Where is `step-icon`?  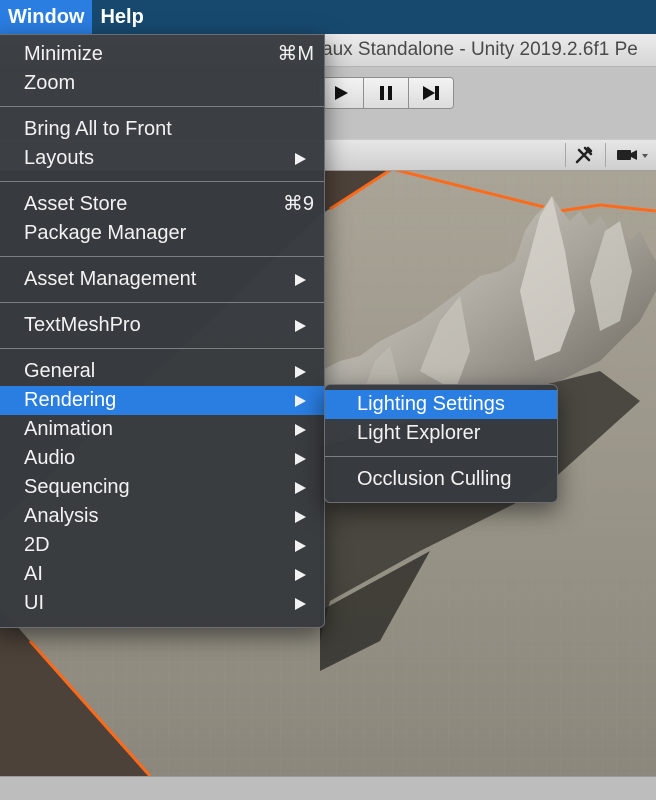 step-icon is located at coordinates (431, 93).